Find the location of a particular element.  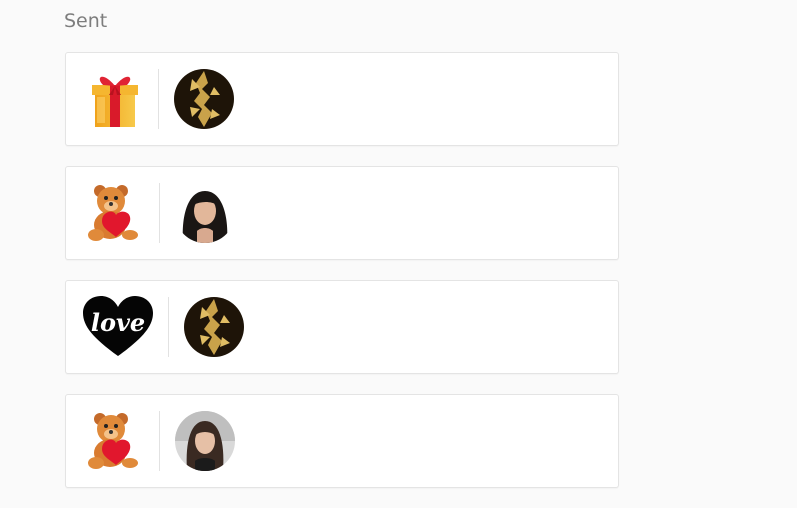

love-heart-icon: love is located at coordinates (118, 327).